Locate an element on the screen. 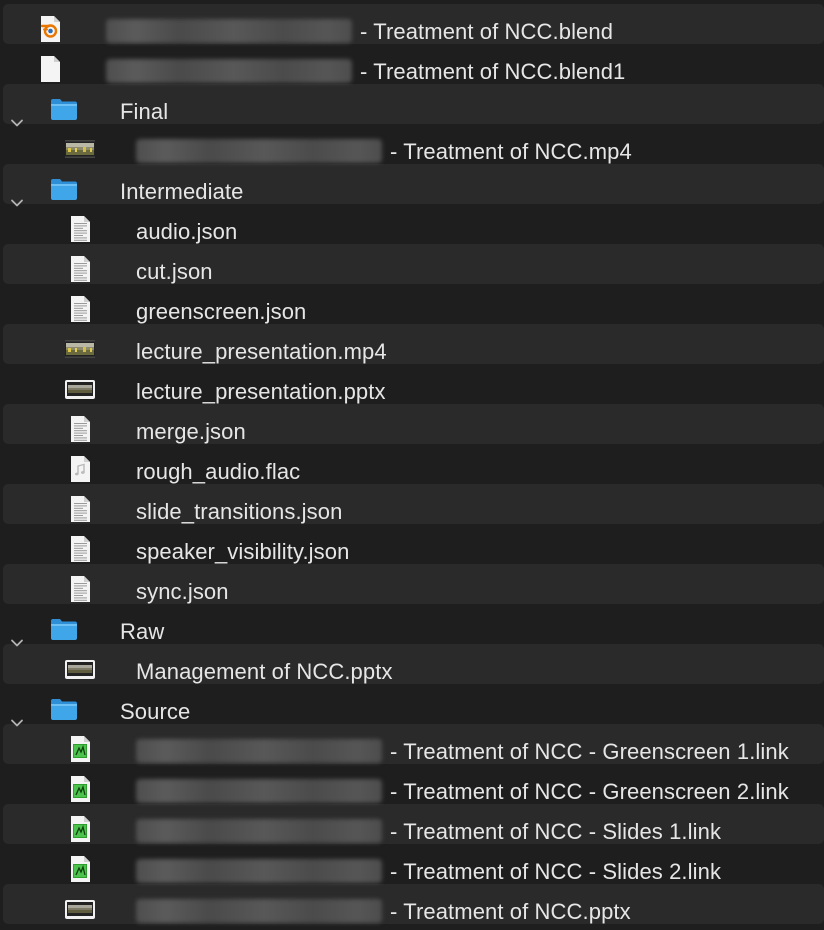 Image resolution: width=824 pixels, height=930 pixels. file-name-text: rough_audio.flac is located at coordinates (218, 472).